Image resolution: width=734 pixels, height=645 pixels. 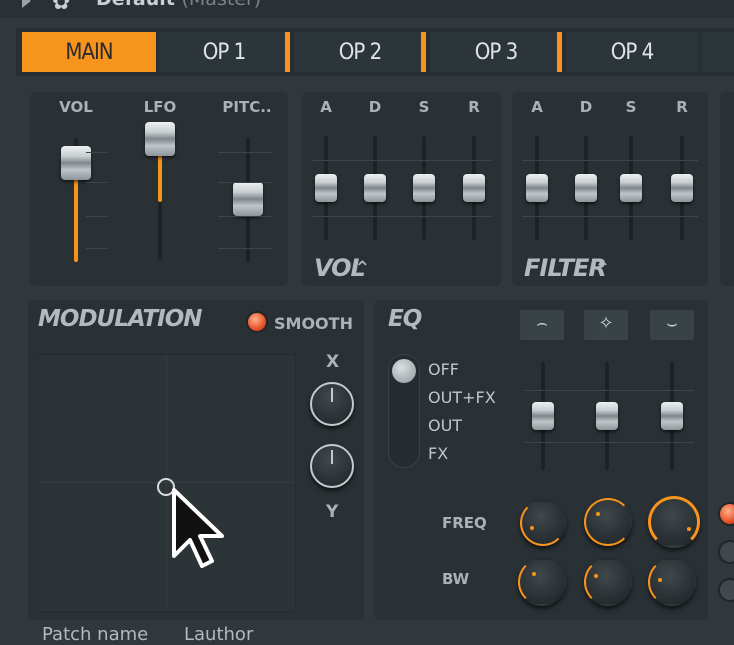 I want to click on tab-op3: OP 3, so click(x=496, y=52).